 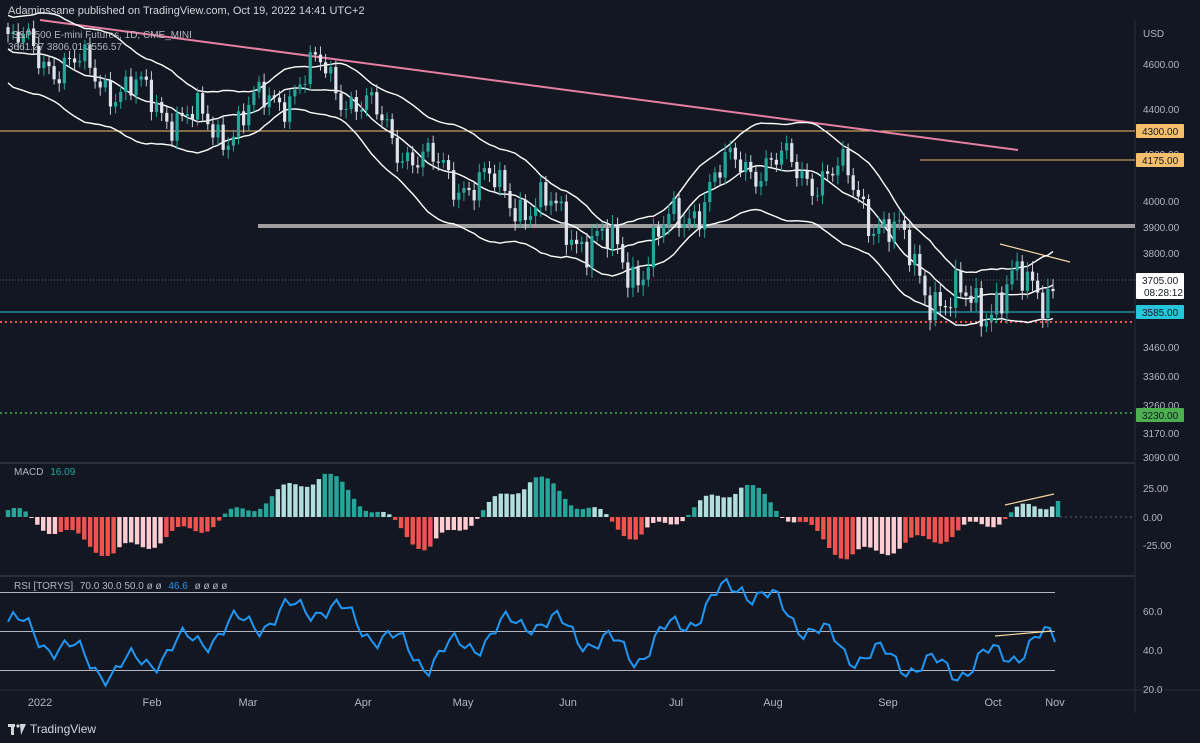 I want to click on x-axis-label: Sep, so click(x=888, y=703).